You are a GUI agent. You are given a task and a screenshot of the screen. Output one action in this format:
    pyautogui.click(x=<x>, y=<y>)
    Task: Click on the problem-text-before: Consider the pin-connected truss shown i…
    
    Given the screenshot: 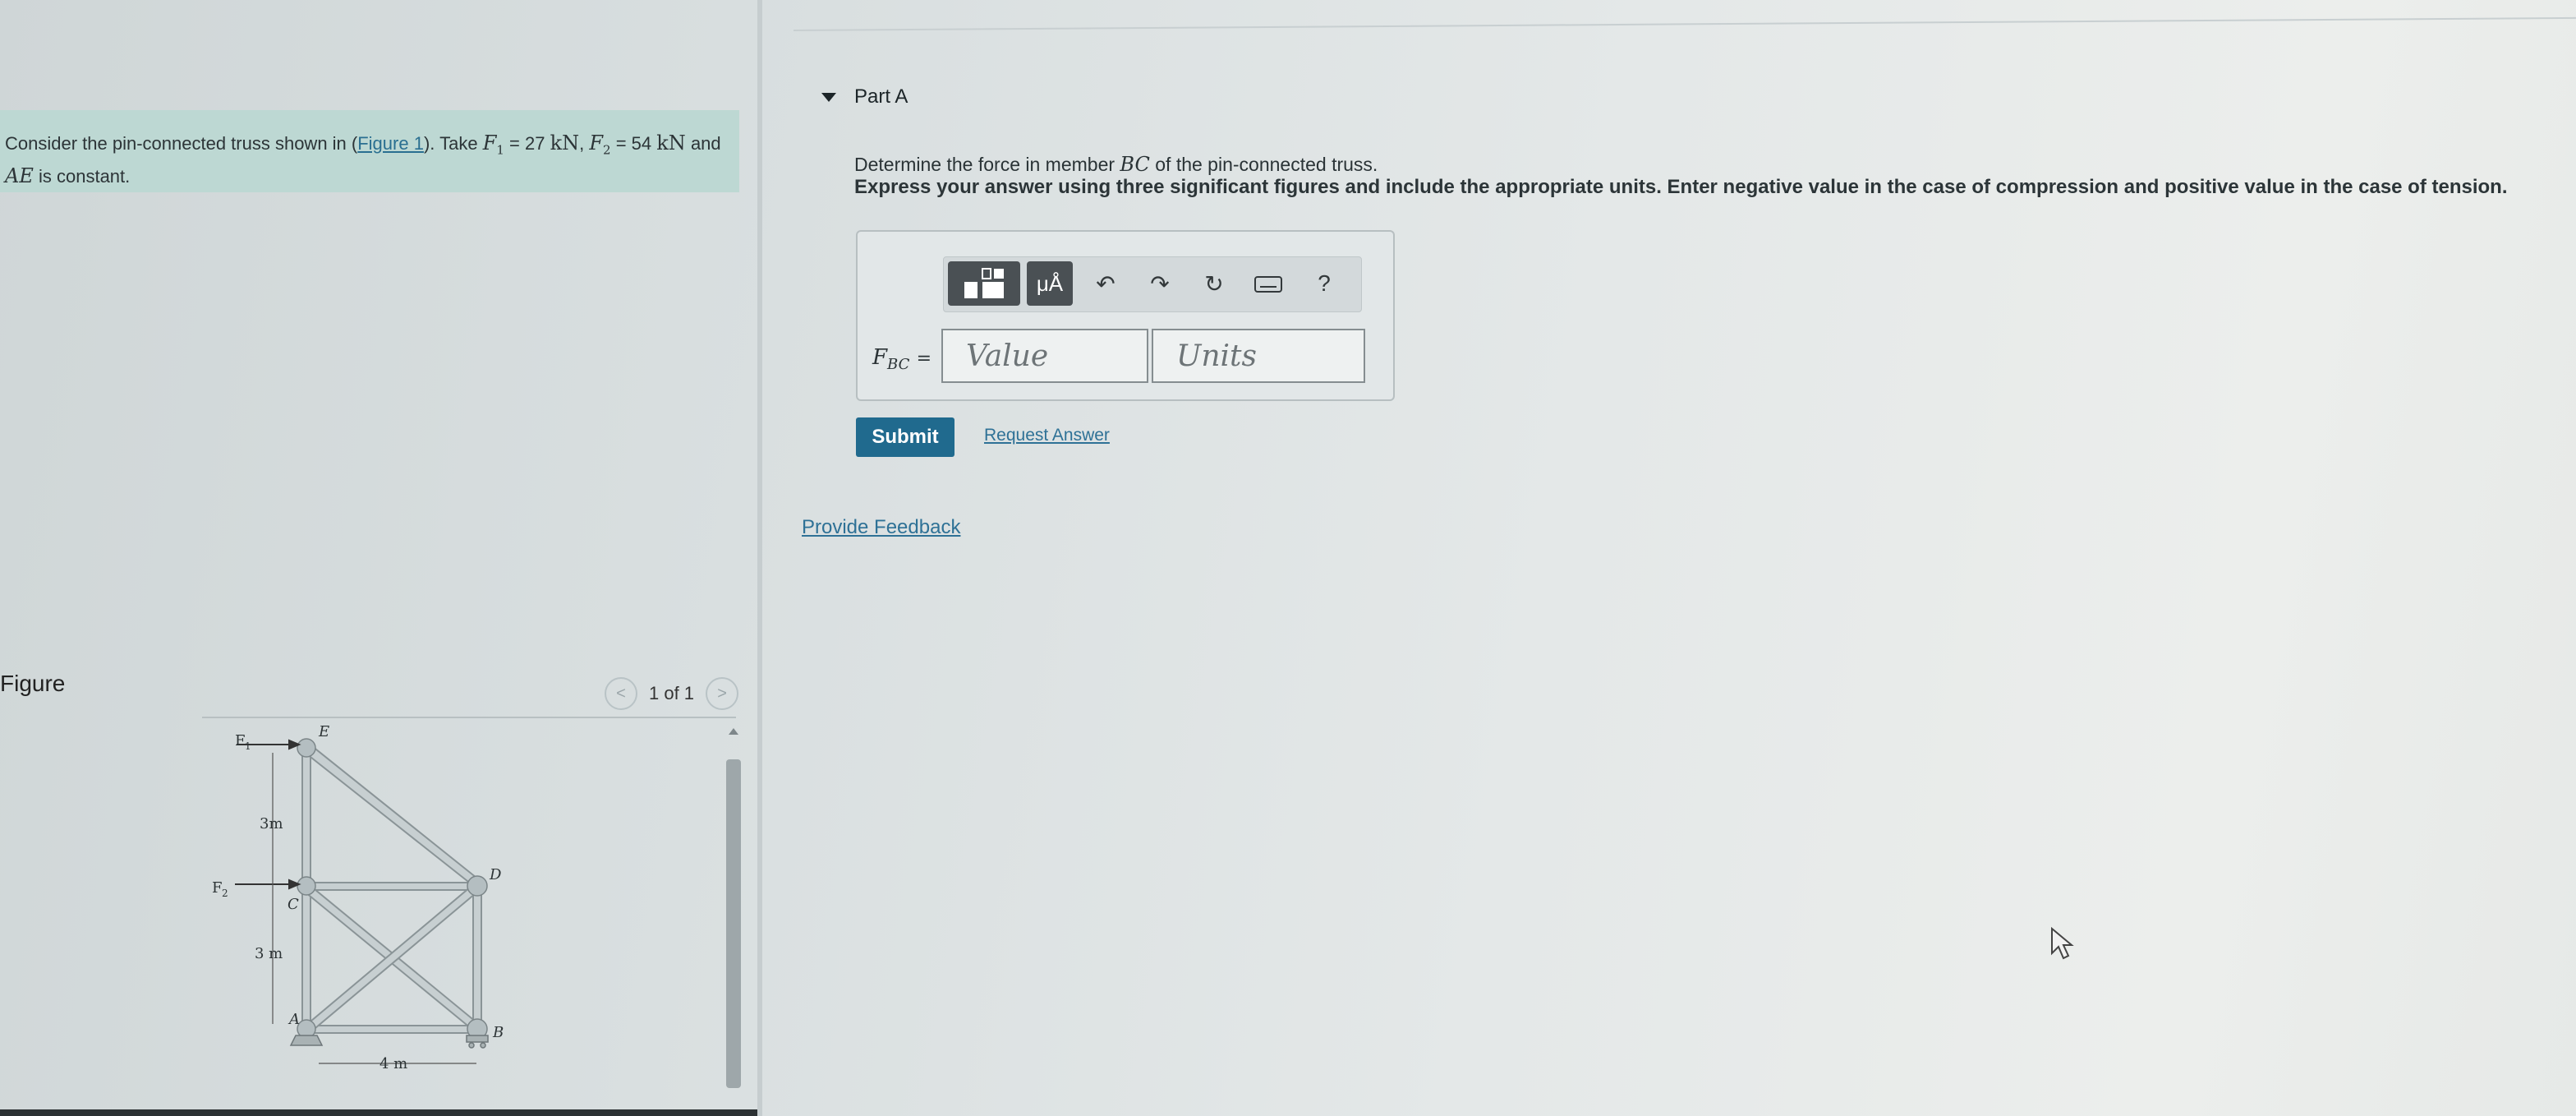 What is the action you would take?
    pyautogui.click(x=181, y=143)
    